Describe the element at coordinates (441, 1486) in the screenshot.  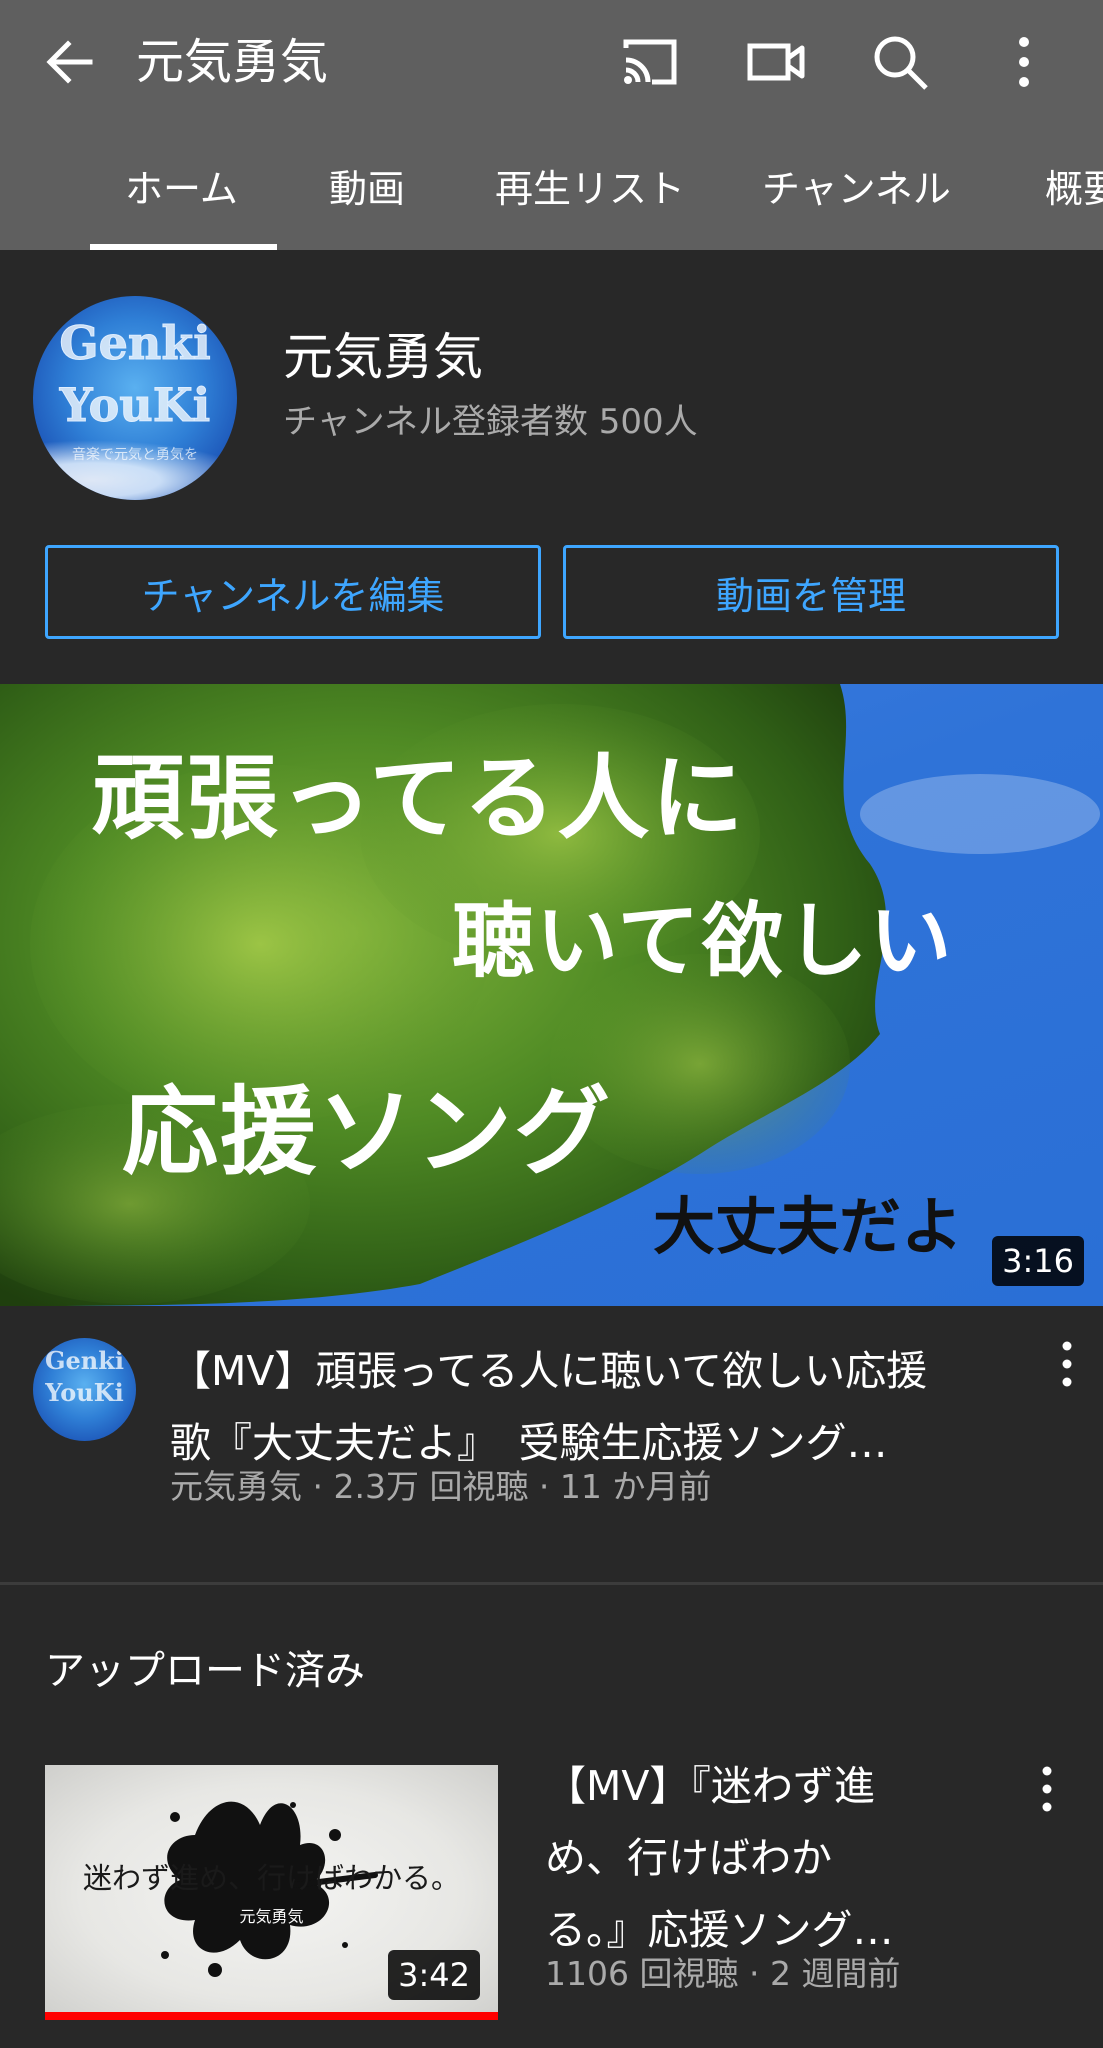
I see `featured-video-meta: 元気勇気 · 2.3万 回視聴 · 11 か月前` at that location.